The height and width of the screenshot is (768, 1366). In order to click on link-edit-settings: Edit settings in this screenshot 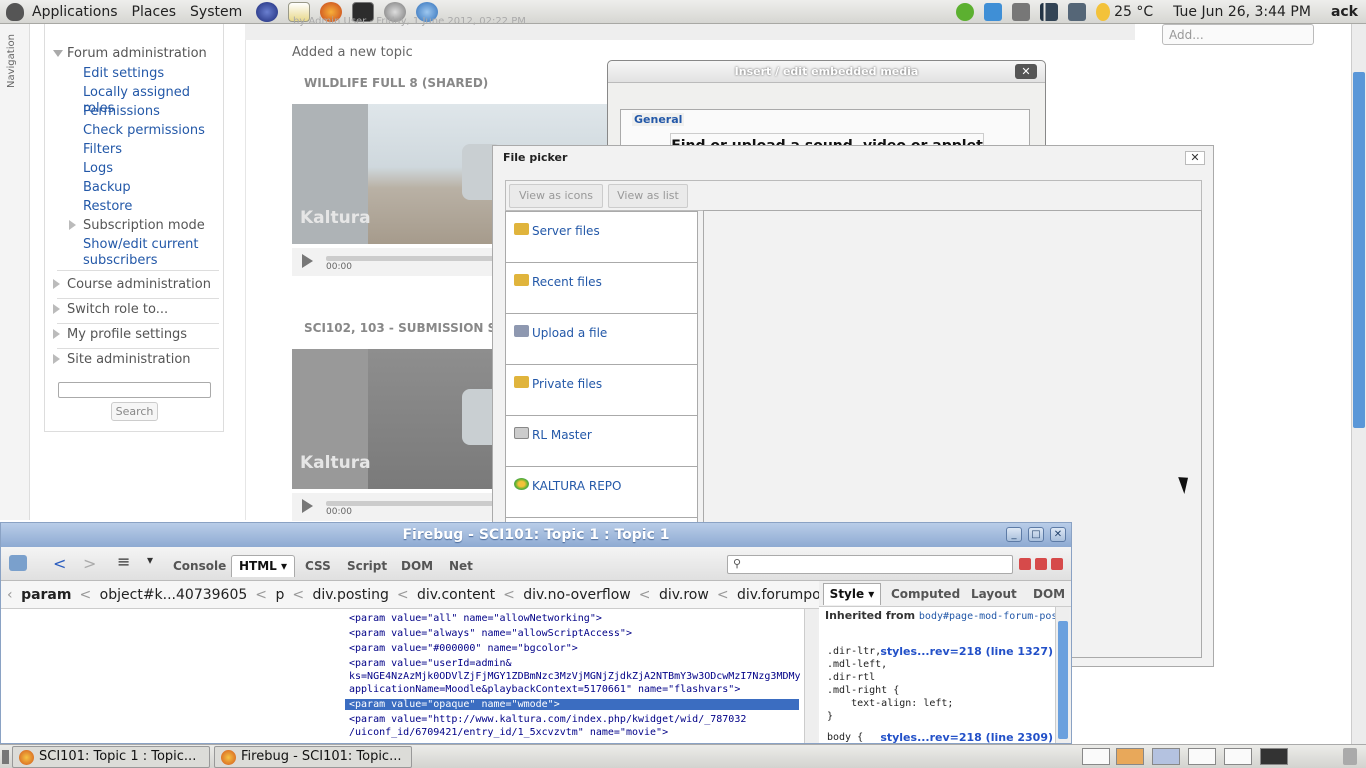, I will do `click(123, 74)`.